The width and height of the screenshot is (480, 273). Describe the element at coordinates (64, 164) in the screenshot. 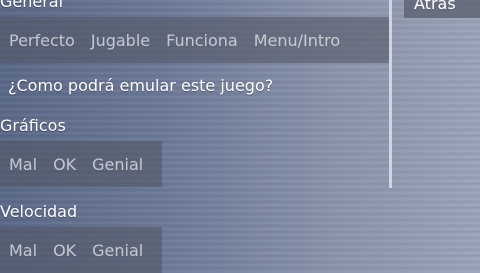

I see `graphics-choice-ok: OK` at that location.